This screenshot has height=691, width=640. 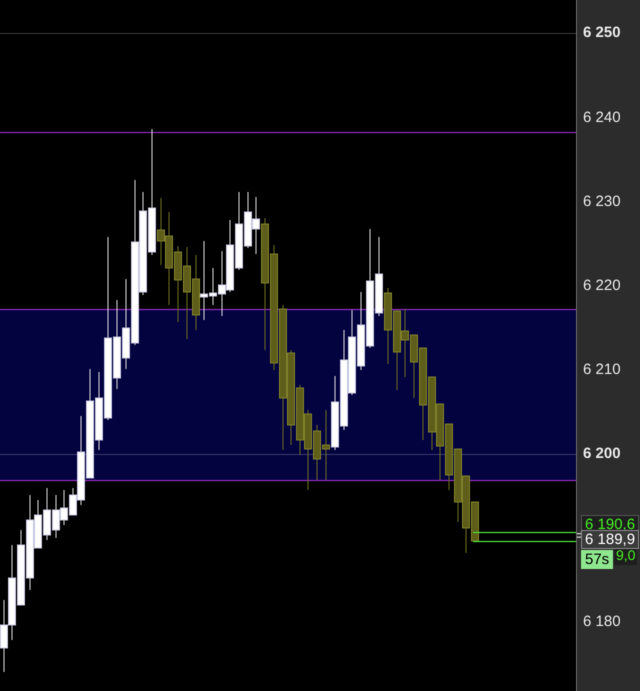 What do you see at coordinates (602, 370) in the screenshot?
I see `price-axis-label: 6 210` at bounding box center [602, 370].